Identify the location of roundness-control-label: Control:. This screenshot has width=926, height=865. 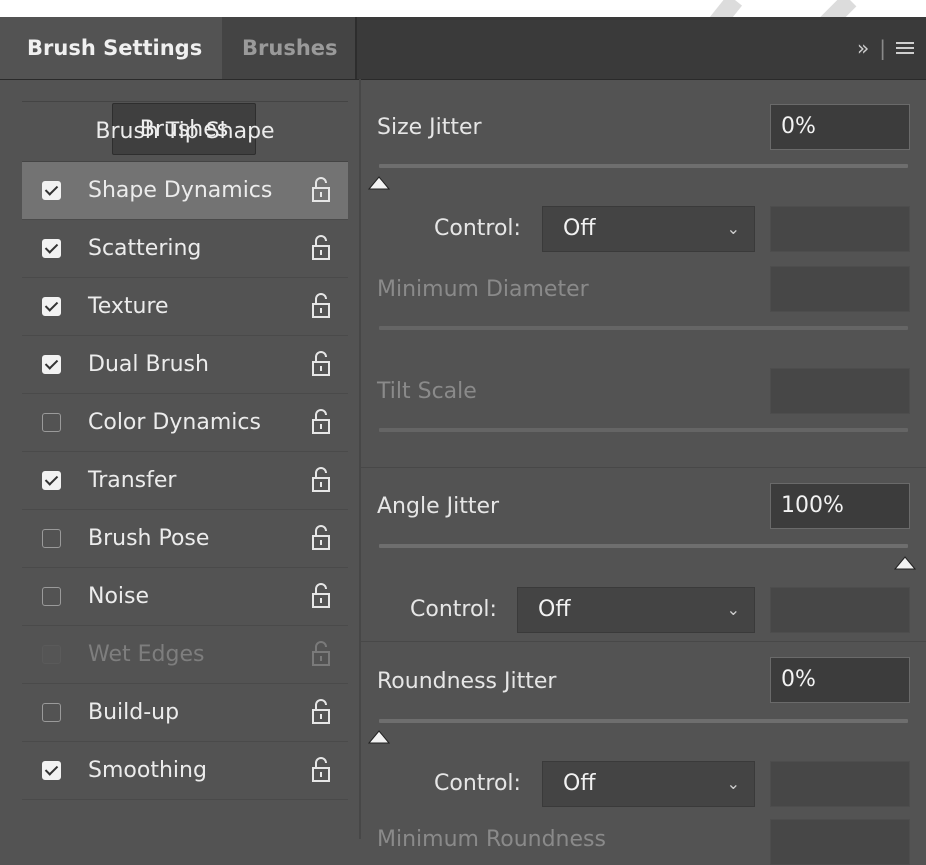
(477, 783).